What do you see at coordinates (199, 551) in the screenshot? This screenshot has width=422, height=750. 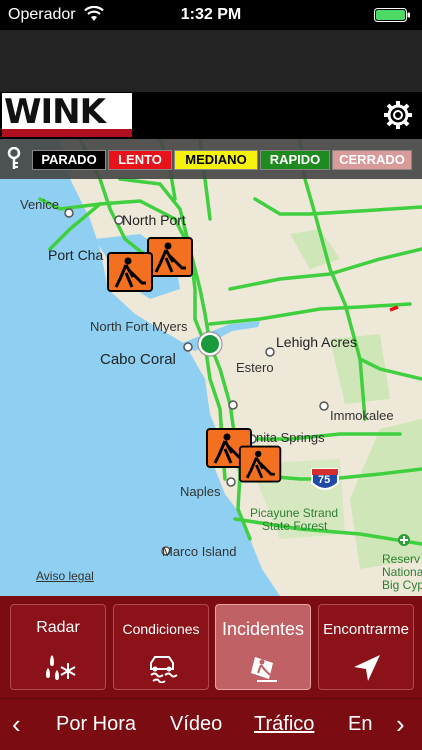 I see `map-label-marco-island: Marco Island` at bounding box center [199, 551].